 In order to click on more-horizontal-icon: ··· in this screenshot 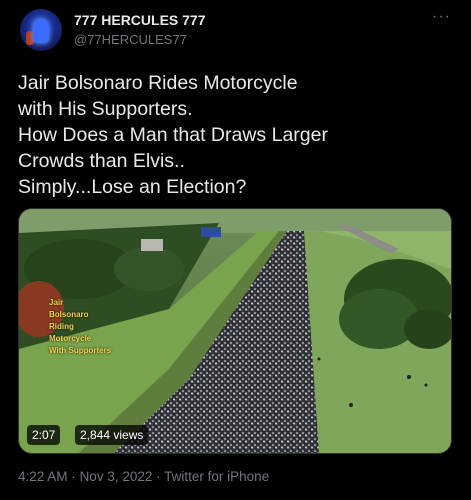, I will do `click(441, 17)`.